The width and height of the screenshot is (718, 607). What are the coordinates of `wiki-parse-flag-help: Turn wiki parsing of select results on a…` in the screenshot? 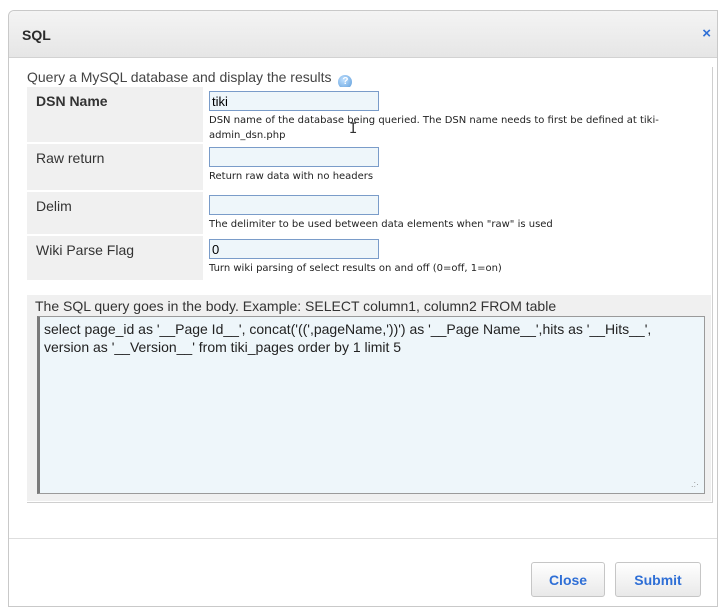 It's located at (355, 268).